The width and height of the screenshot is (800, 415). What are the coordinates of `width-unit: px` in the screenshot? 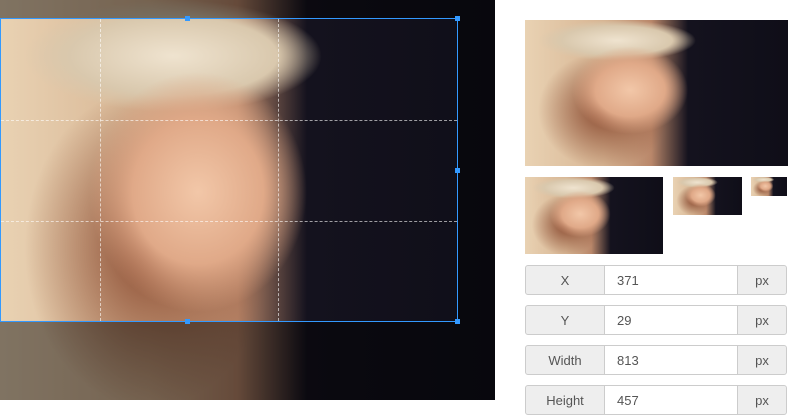 It's located at (762, 360).